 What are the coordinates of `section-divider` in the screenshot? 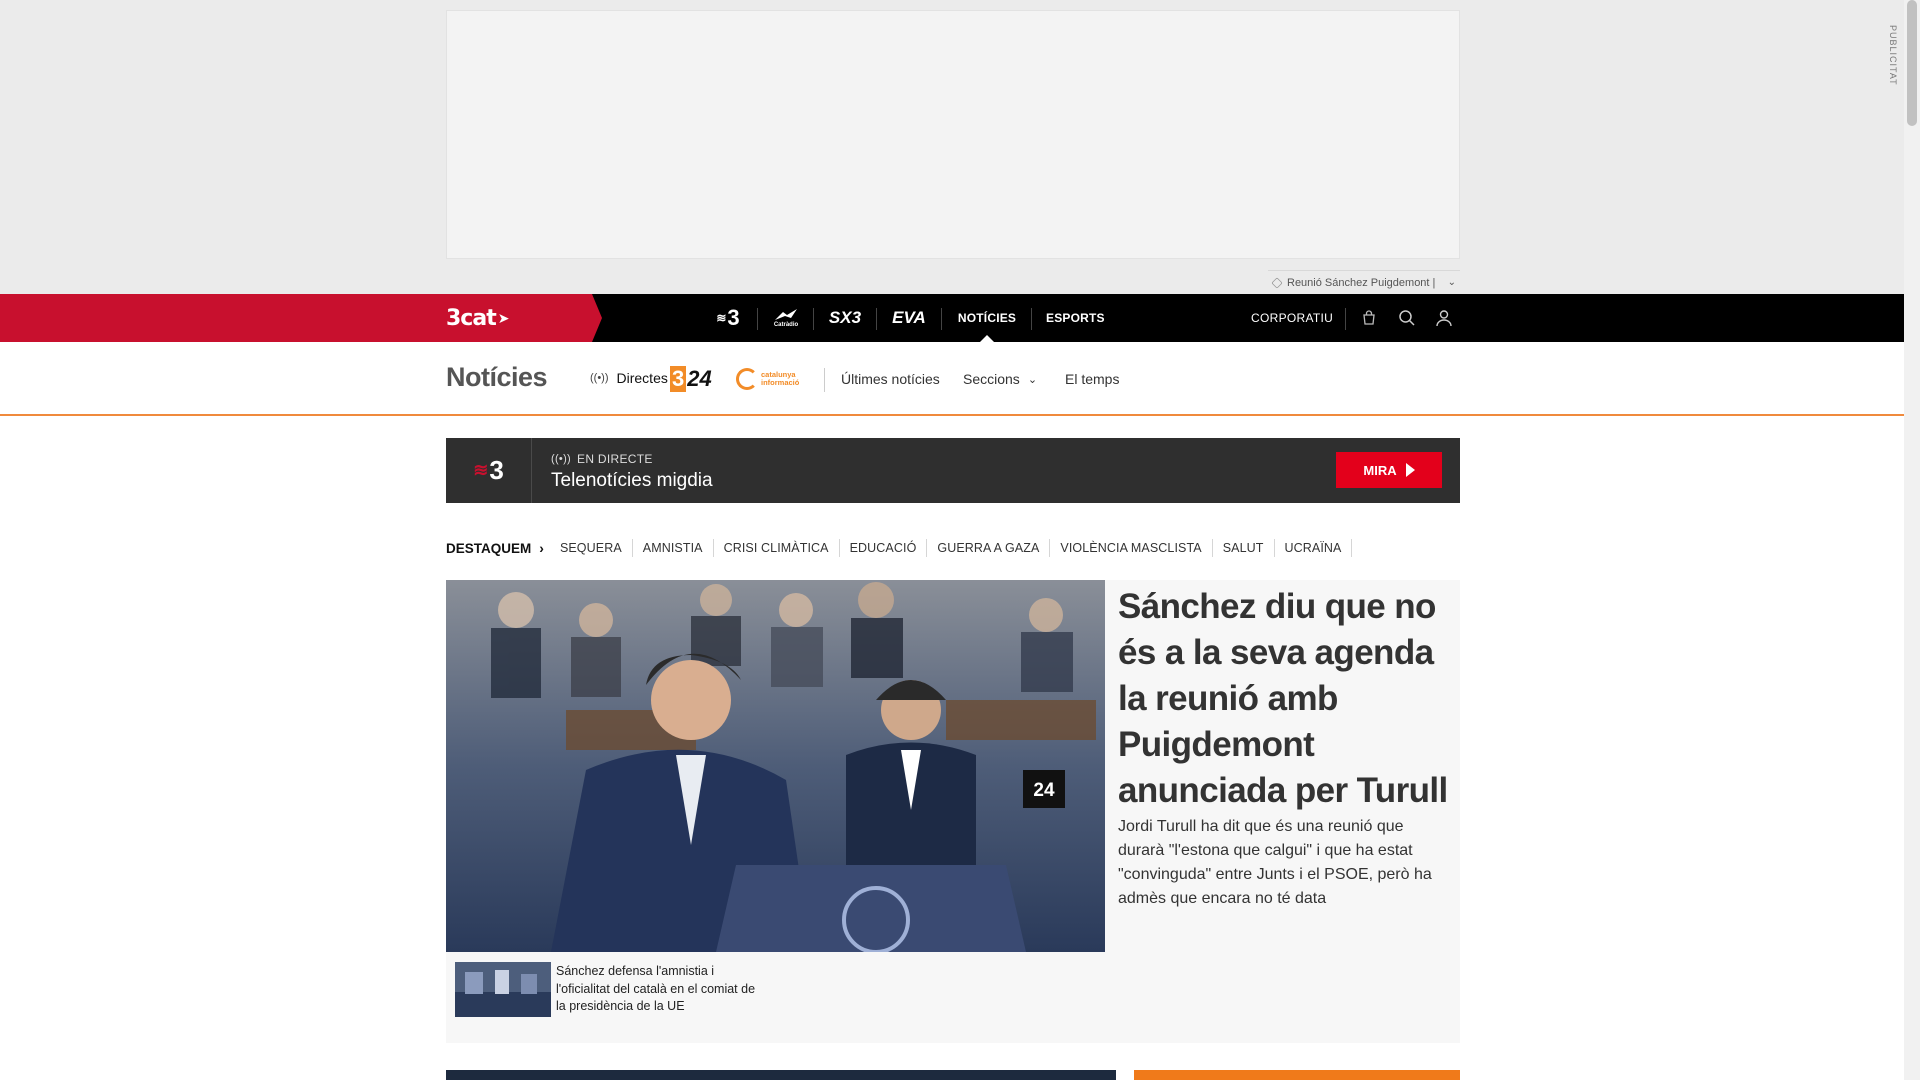 It's located at (824, 380).